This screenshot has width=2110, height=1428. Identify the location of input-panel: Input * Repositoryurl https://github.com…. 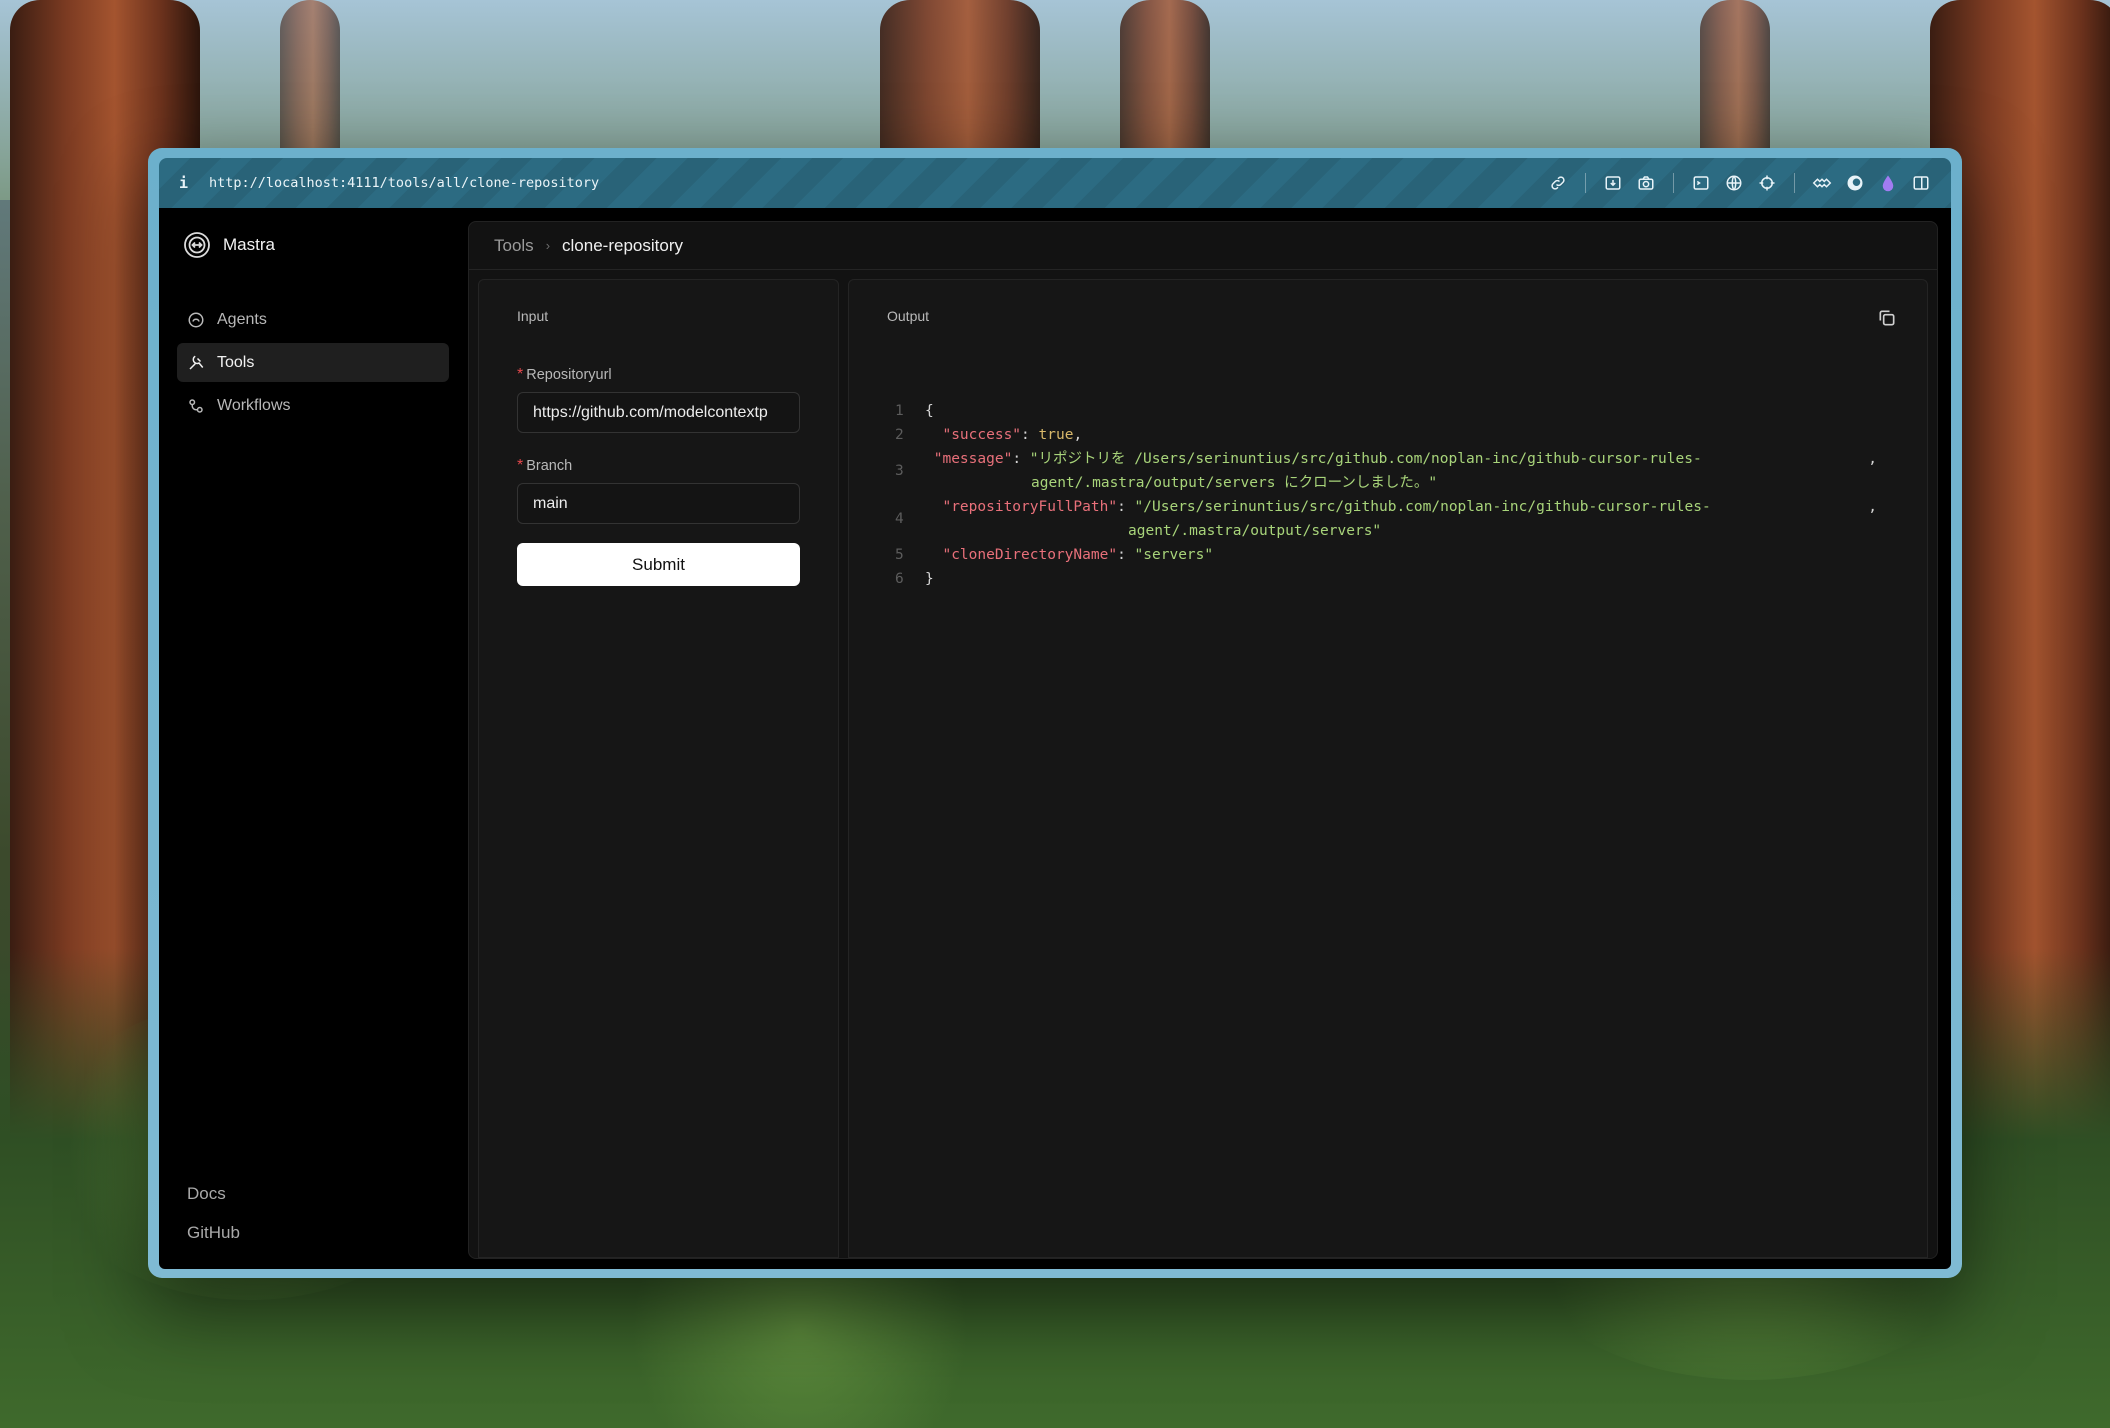
(658, 768).